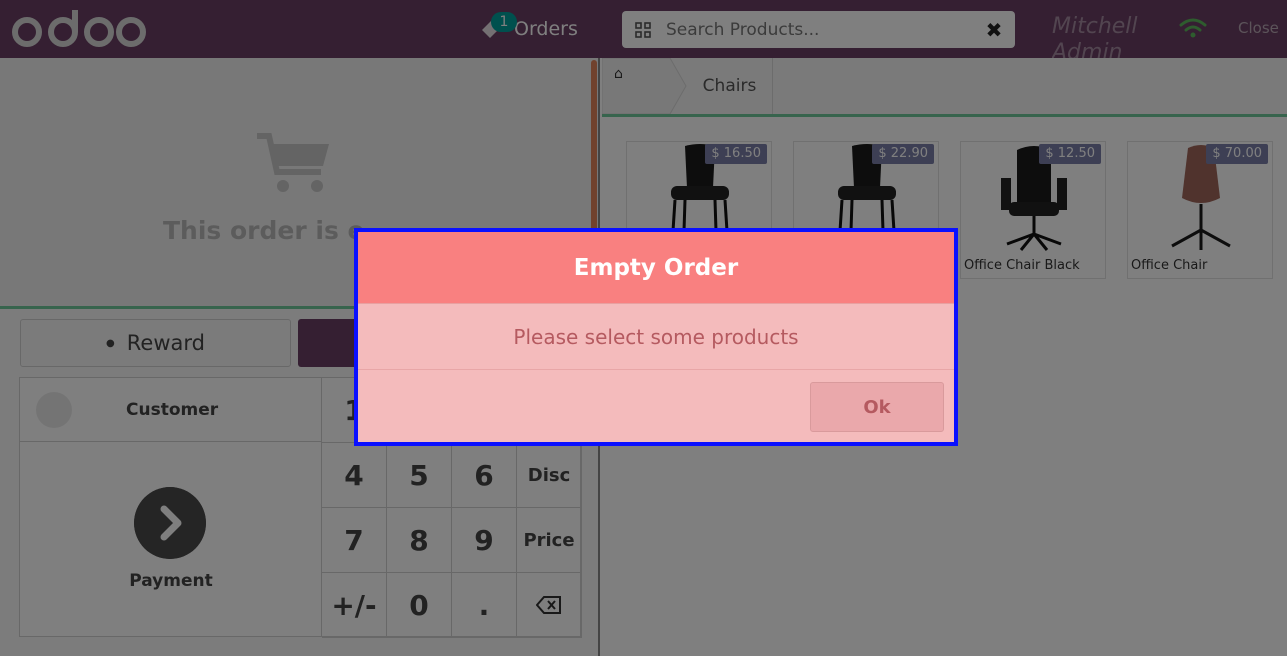 The height and width of the screenshot is (656, 1287). I want to click on dialog-title: Empty Order, so click(656, 268).